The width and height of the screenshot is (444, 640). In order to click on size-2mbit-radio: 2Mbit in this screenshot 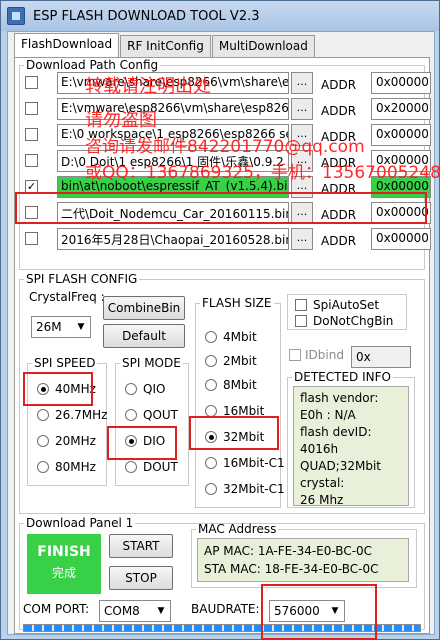, I will do `click(231, 361)`.